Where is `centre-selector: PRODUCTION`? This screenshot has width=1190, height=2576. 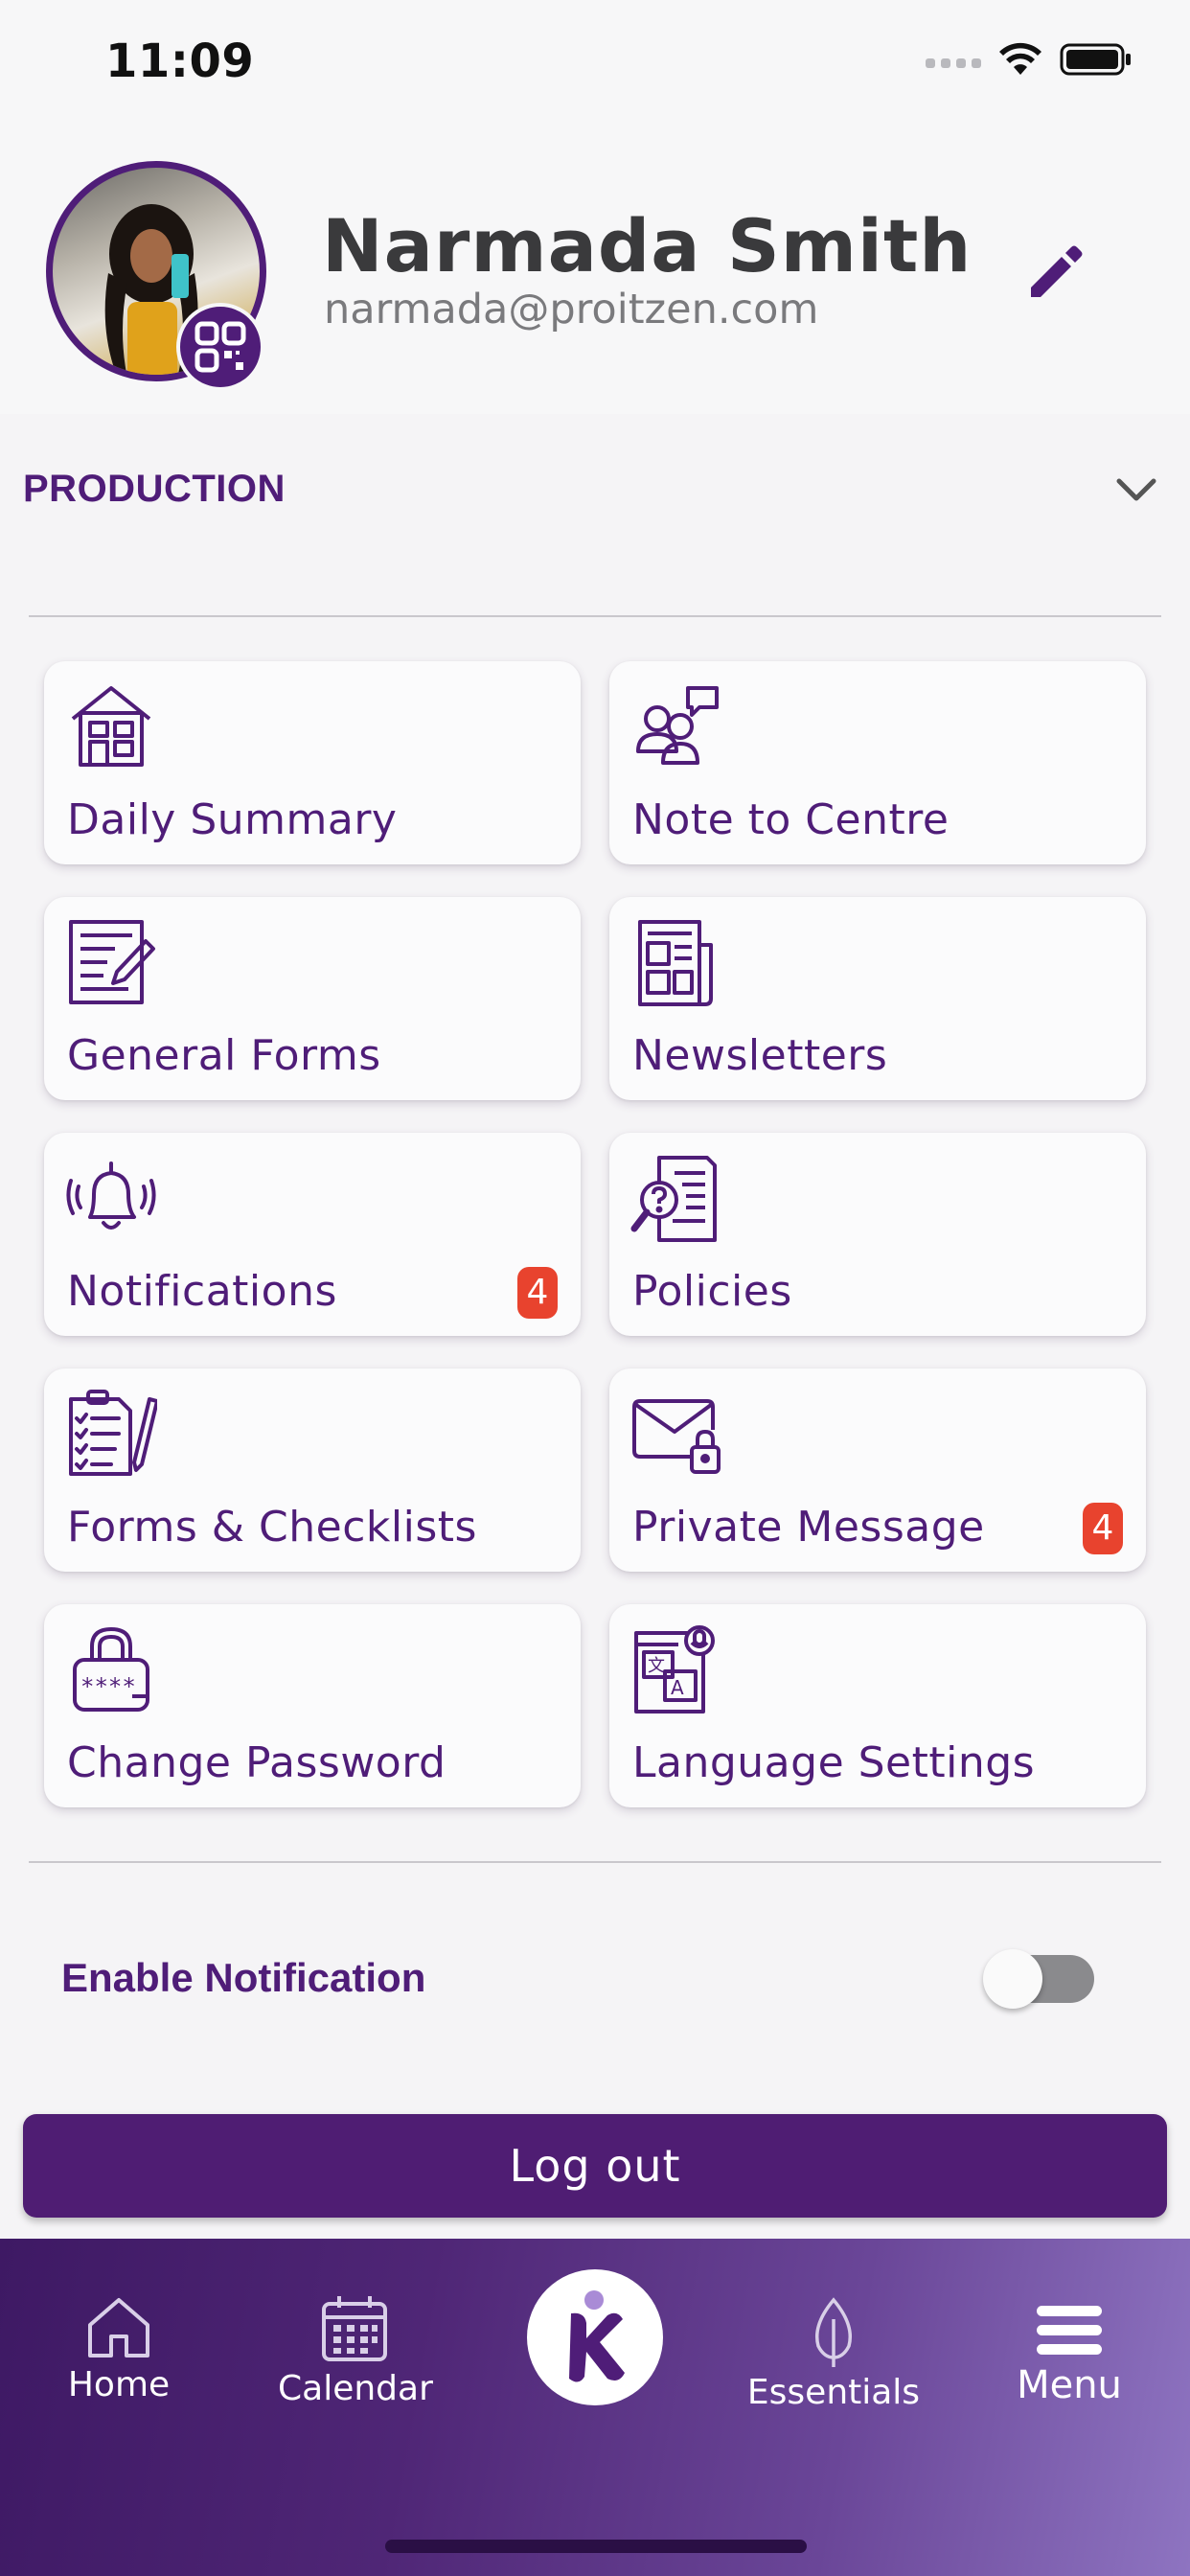
centre-selector: PRODUCTION is located at coordinates (595, 495).